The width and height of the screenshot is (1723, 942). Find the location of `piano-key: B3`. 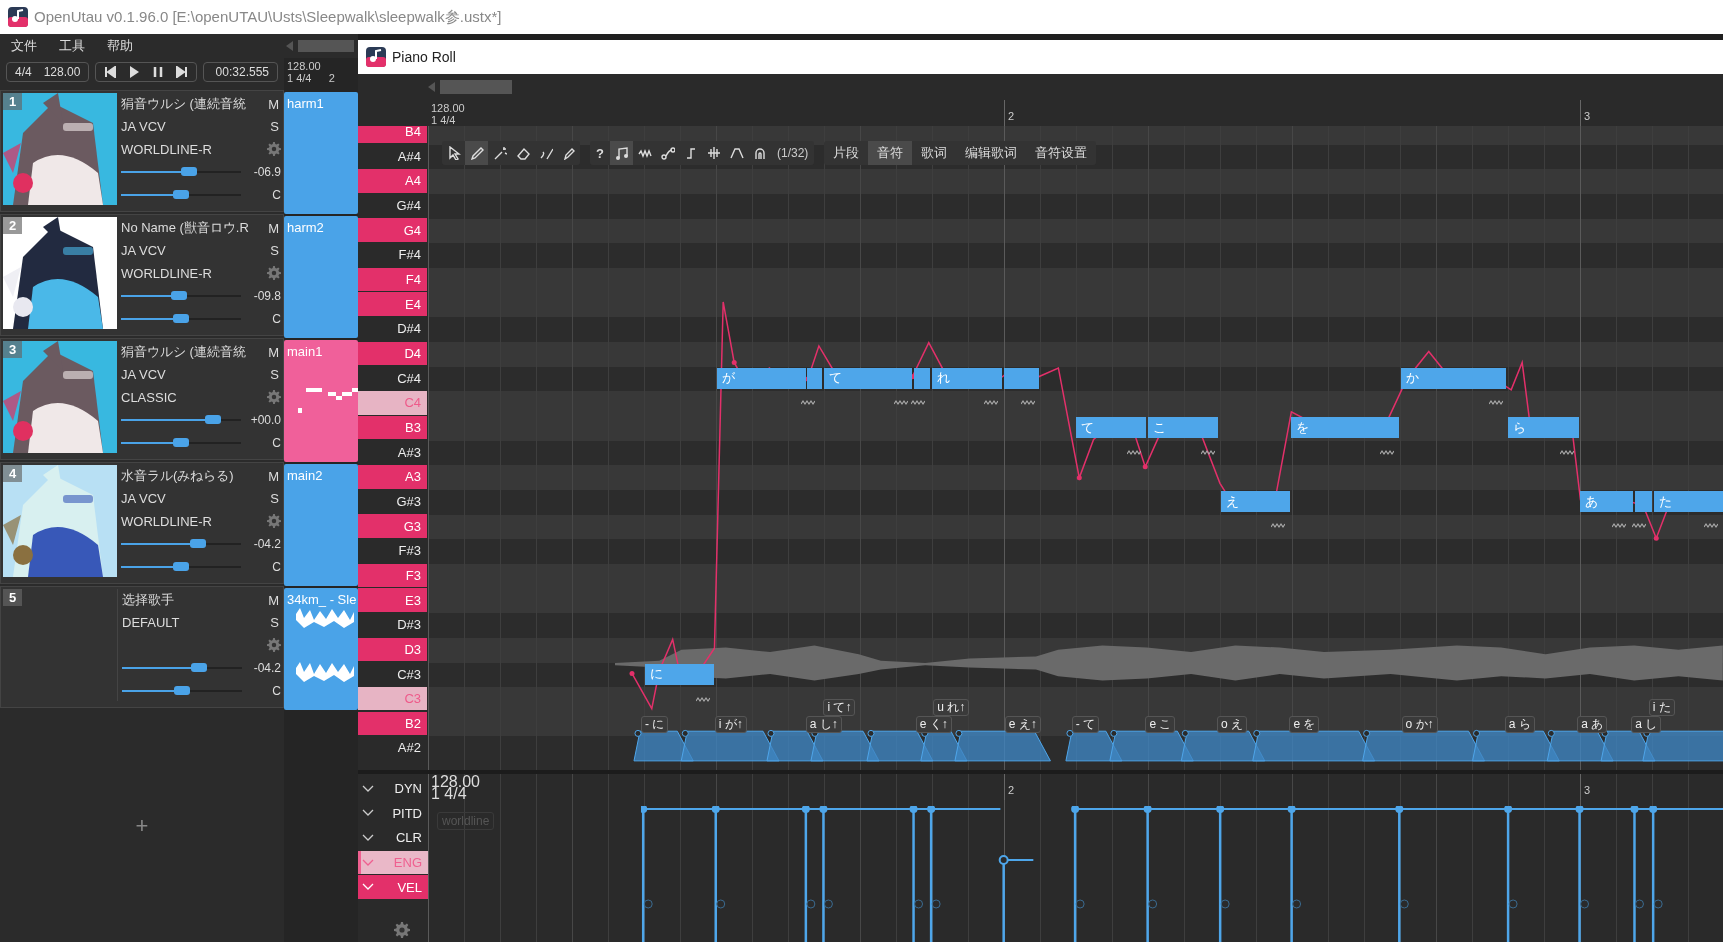

piano-key: B3 is located at coordinates (392, 427).